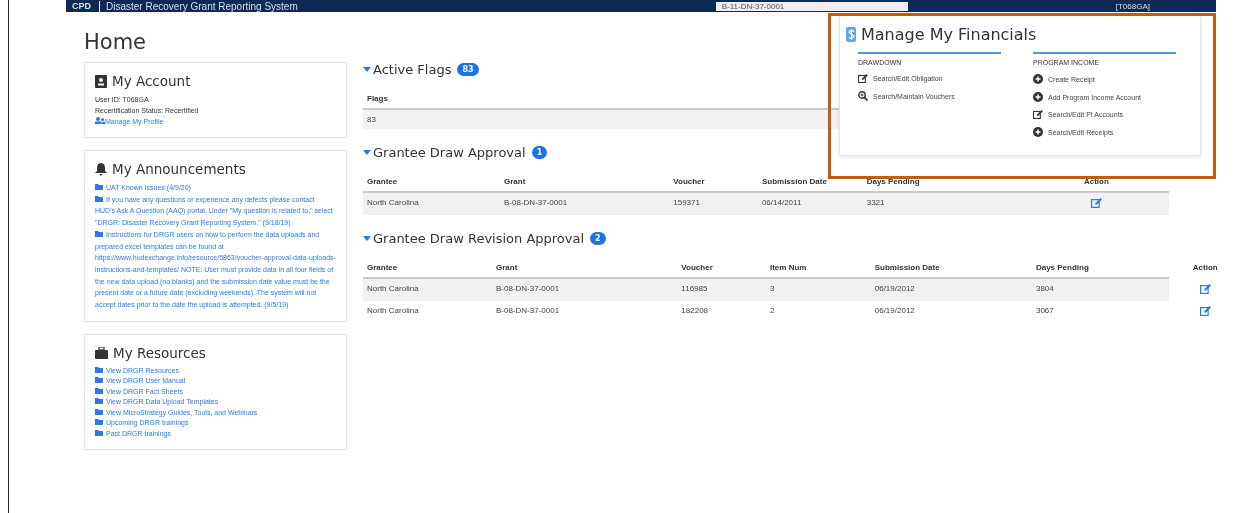 Image resolution: width=1244 pixels, height=513 pixels. Describe the element at coordinates (598, 238) in the screenshot. I see `count-badge: 2` at that location.